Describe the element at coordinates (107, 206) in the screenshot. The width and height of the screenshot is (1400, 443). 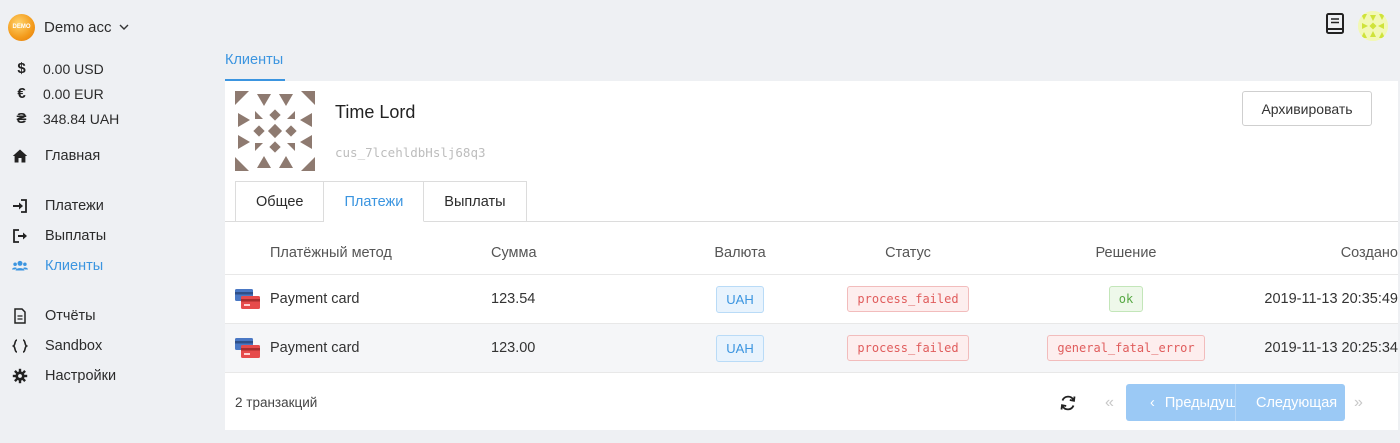
I see `sidebar-item-payments: Платежи` at that location.